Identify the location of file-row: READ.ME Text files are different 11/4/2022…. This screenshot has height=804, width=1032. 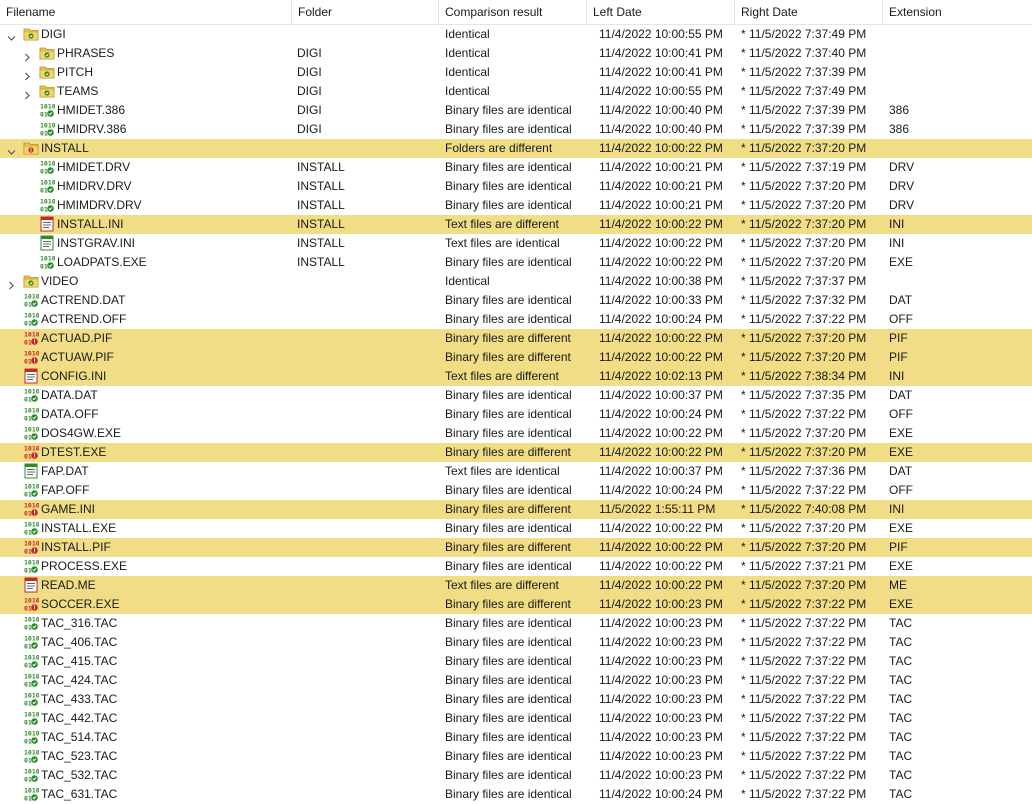
(516, 585).